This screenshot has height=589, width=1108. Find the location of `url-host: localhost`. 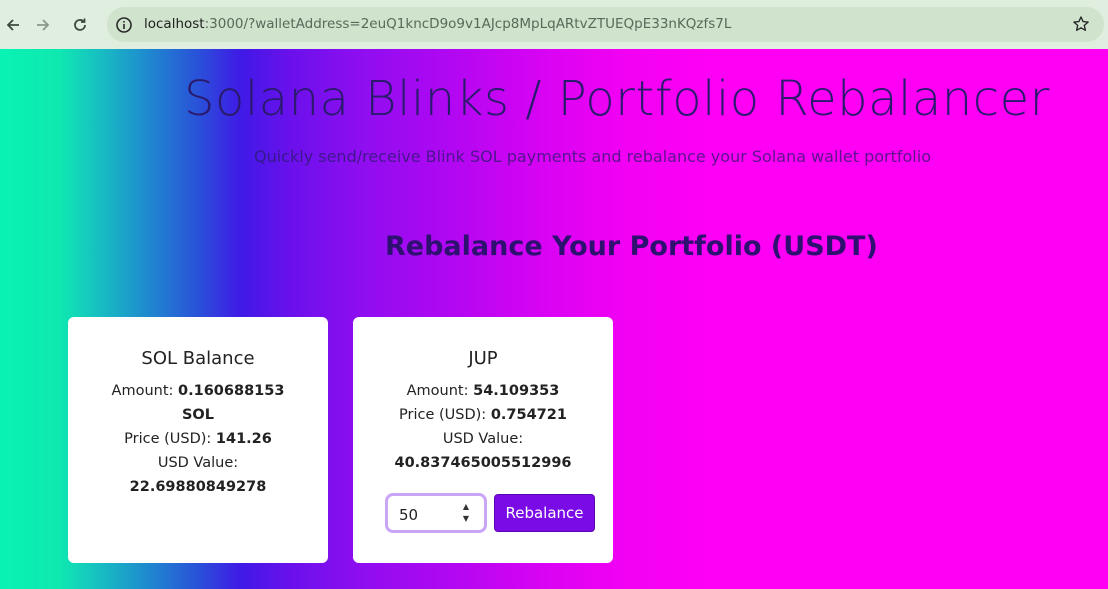

url-host: localhost is located at coordinates (174, 24).